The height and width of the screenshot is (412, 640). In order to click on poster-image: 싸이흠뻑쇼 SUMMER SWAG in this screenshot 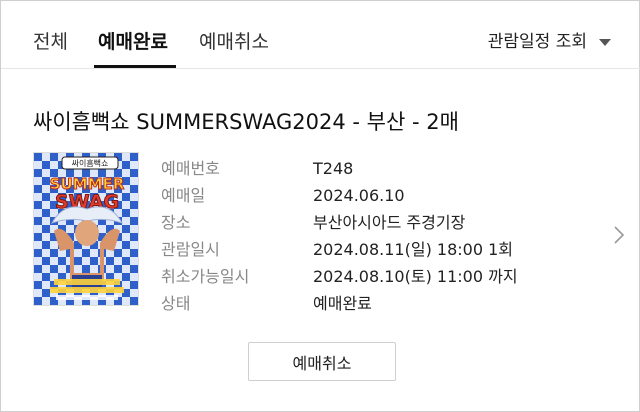, I will do `click(86, 229)`.